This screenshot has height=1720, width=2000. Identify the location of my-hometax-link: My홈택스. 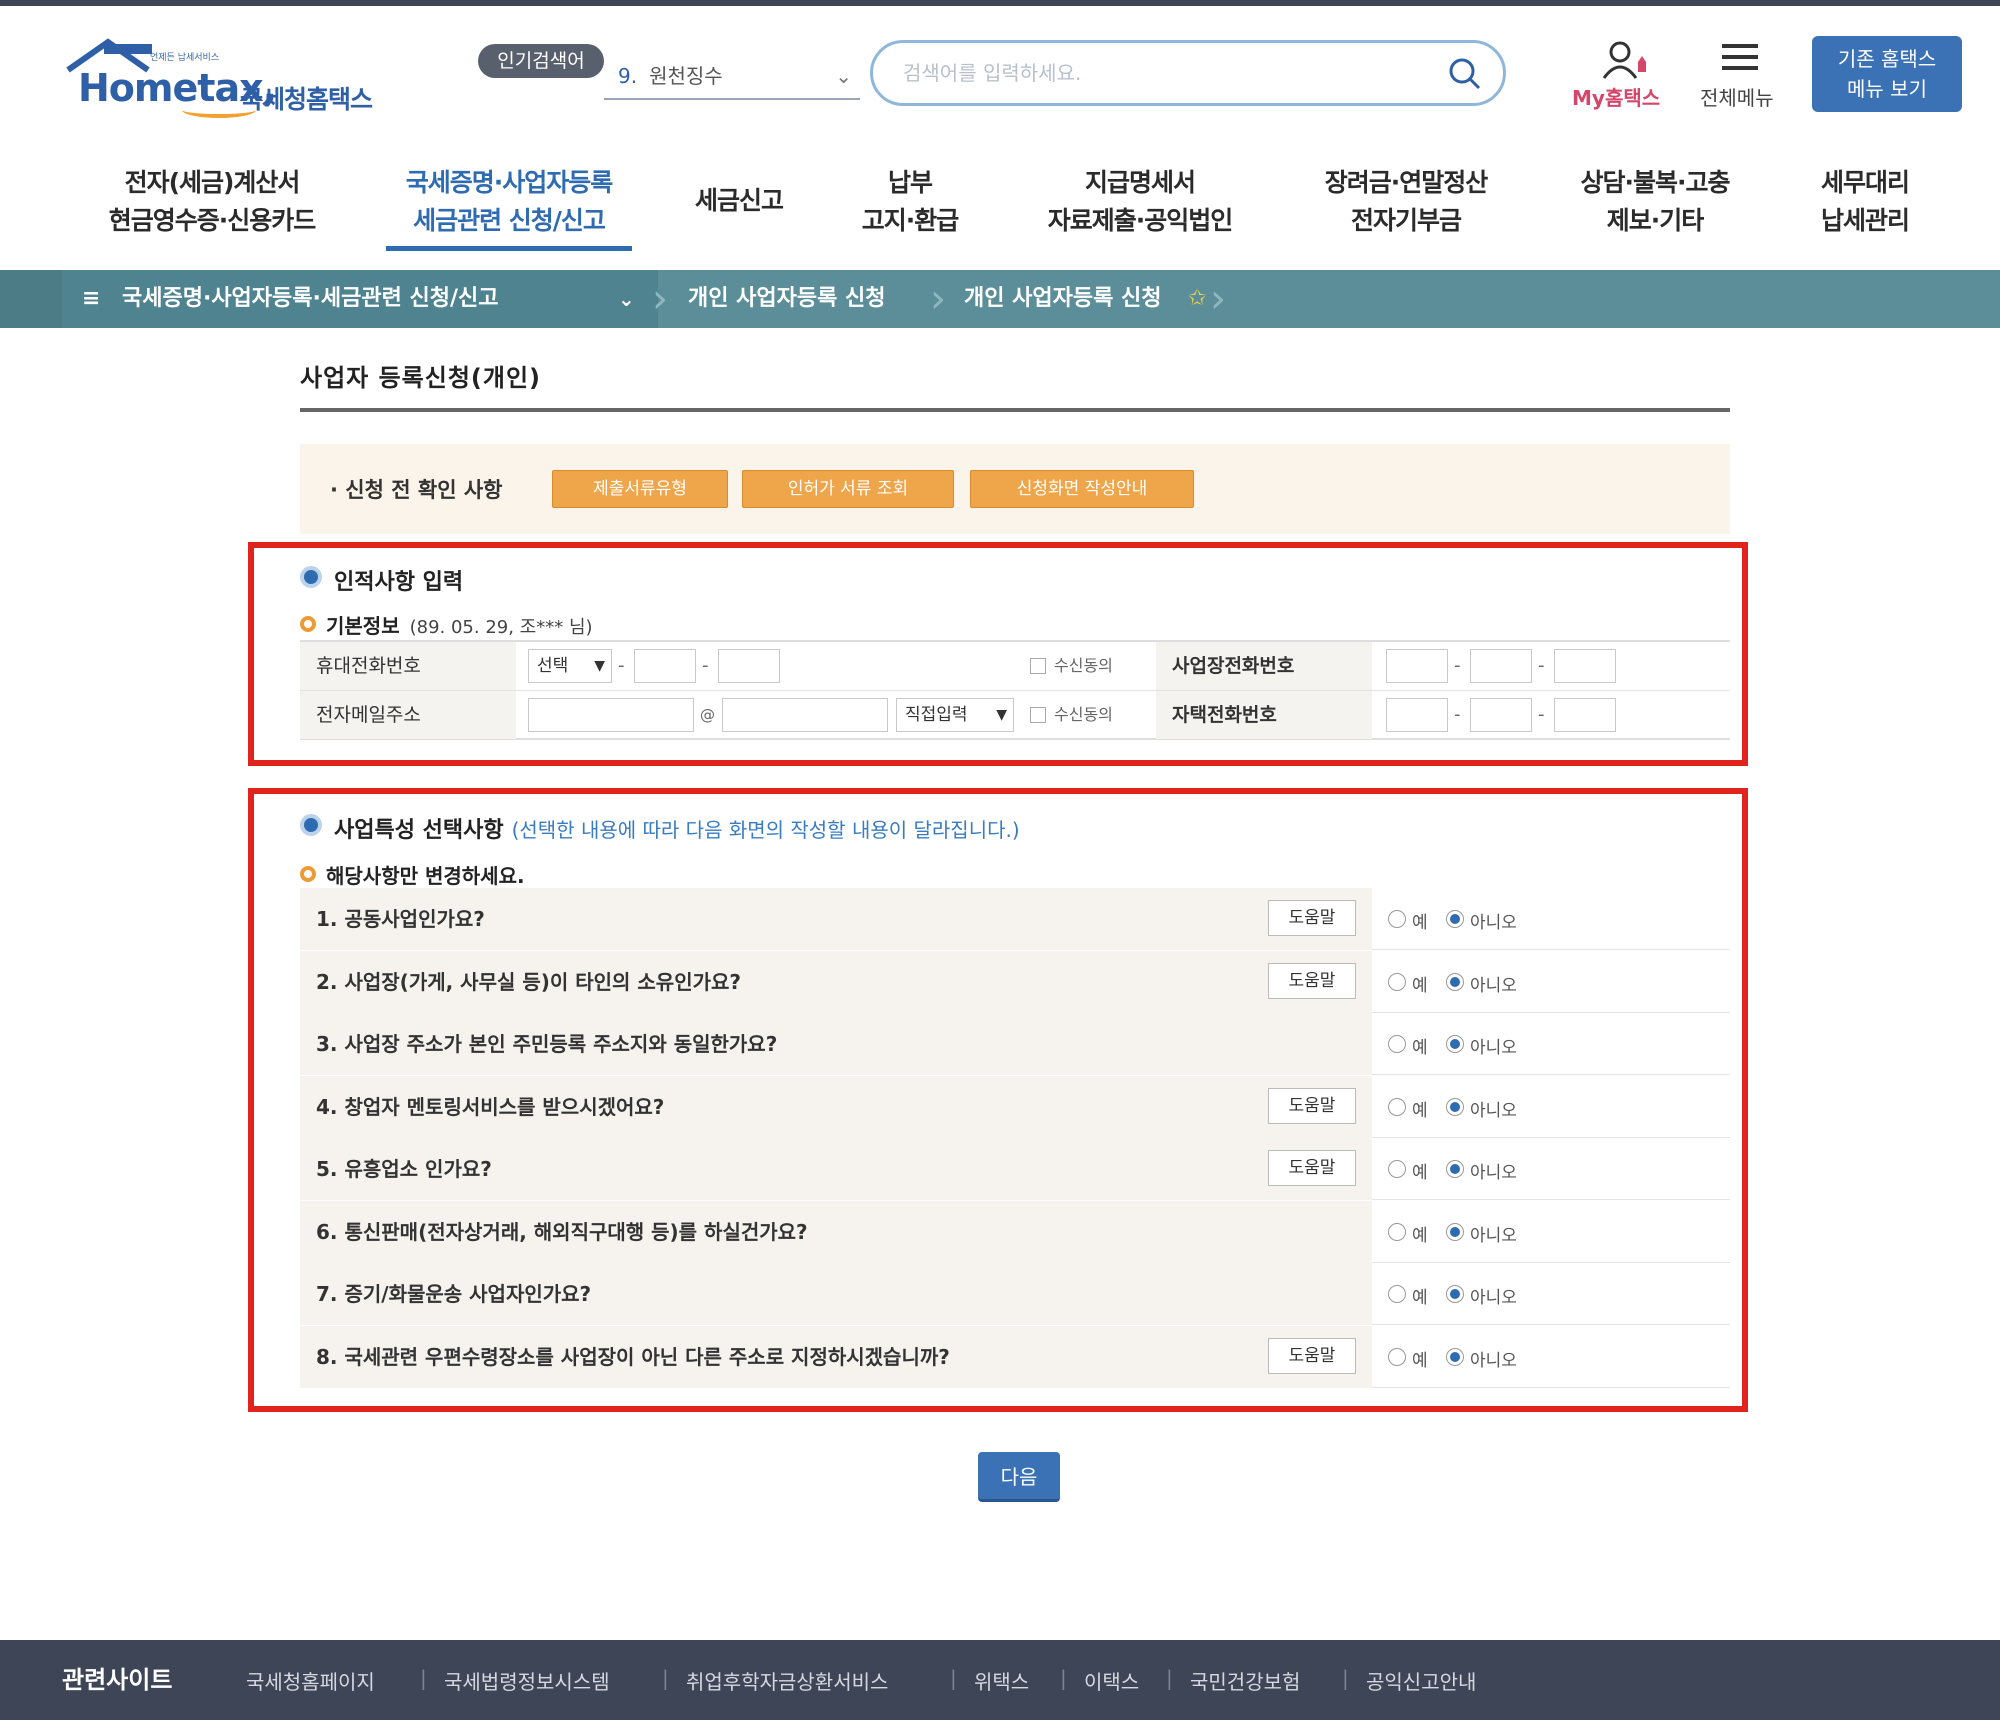
(1616, 96).